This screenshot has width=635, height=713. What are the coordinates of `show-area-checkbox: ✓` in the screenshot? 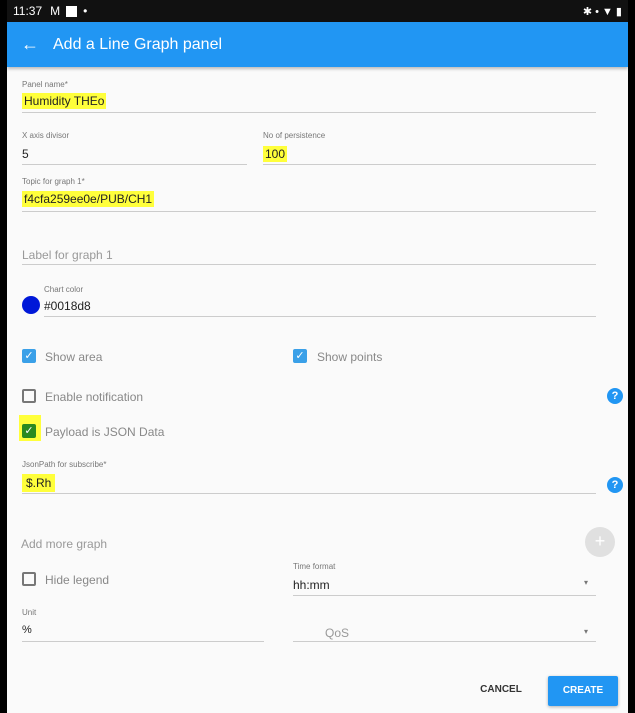 It's located at (29, 356).